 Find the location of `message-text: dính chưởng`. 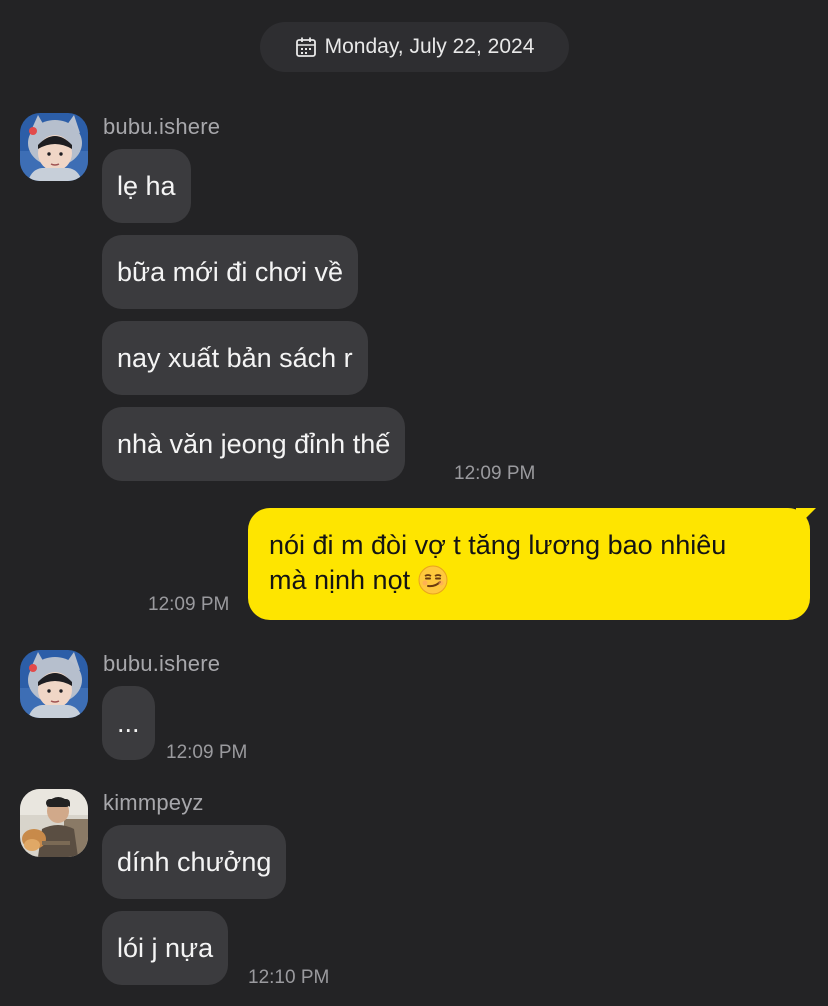

message-text: dính chưởng is located at coordinates (194, 861).